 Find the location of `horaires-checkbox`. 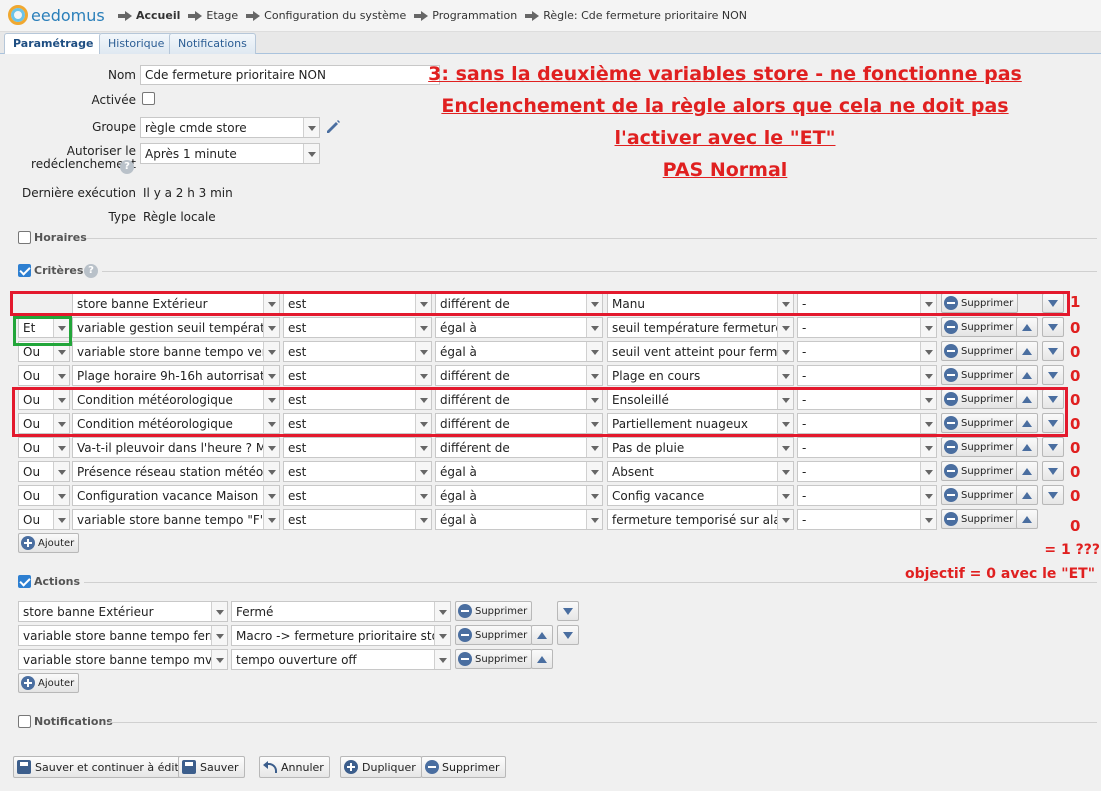

horaires-checkbox is located at coordinates (24, 237).